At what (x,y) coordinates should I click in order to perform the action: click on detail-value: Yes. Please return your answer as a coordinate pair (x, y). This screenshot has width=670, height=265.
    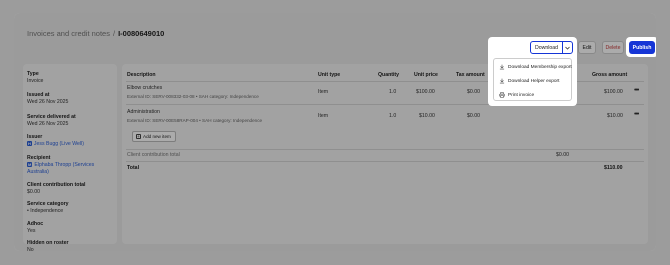
    Looking at the image, I should click on (31, 231).